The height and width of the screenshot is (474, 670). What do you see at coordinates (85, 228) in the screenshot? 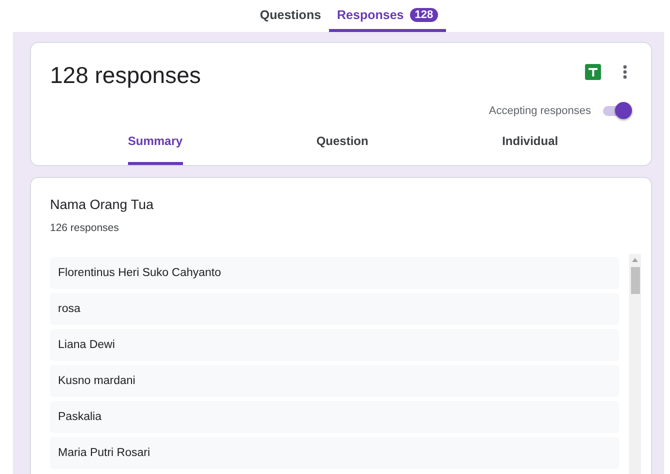
I see `response-count: 126 responses` at bounding box center [85, 228].